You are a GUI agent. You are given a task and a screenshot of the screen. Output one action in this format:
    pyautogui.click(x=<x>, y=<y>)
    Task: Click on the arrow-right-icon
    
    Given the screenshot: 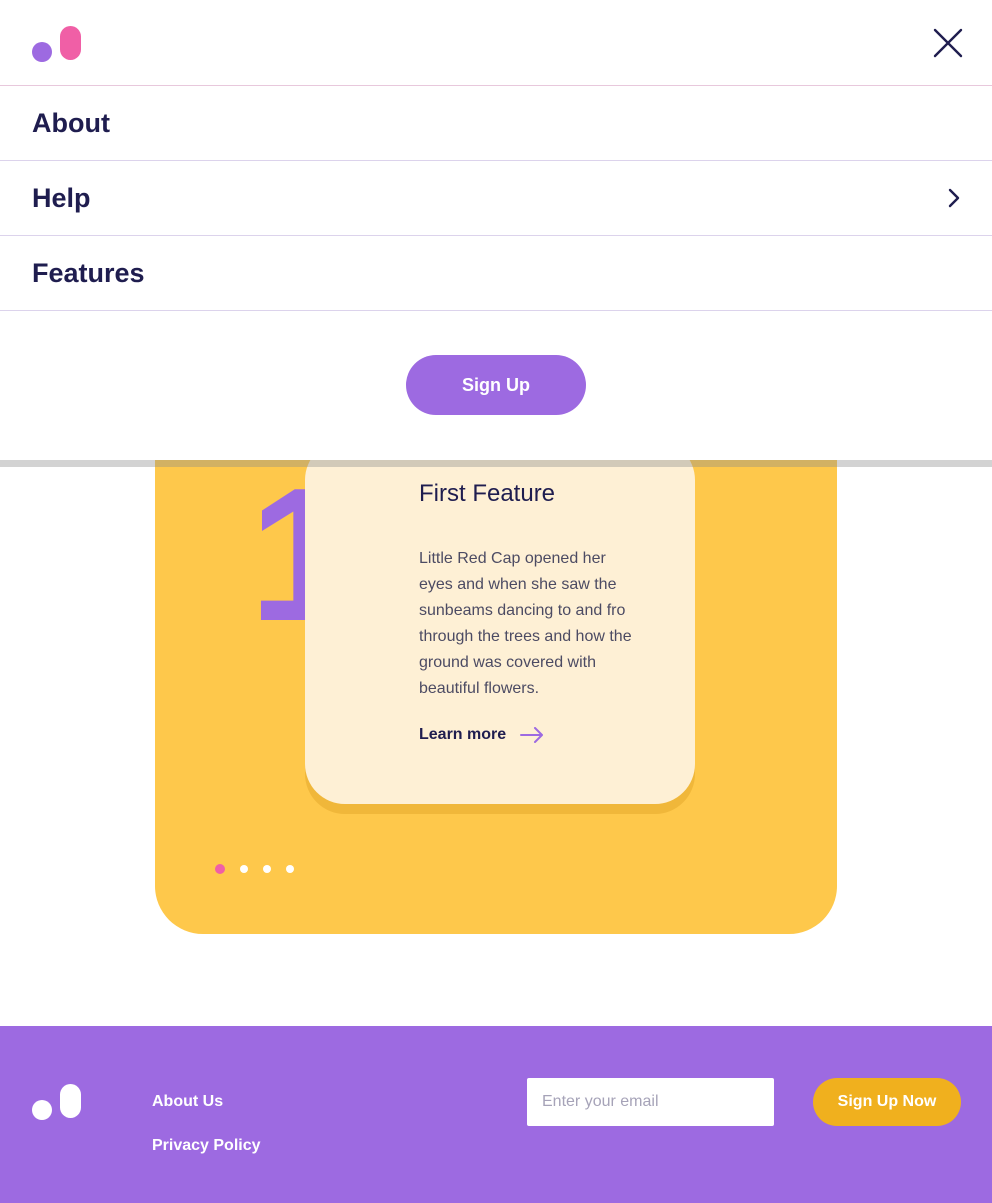 What is the action you would take?
    pyautogui.click(x=532, y=735)
    